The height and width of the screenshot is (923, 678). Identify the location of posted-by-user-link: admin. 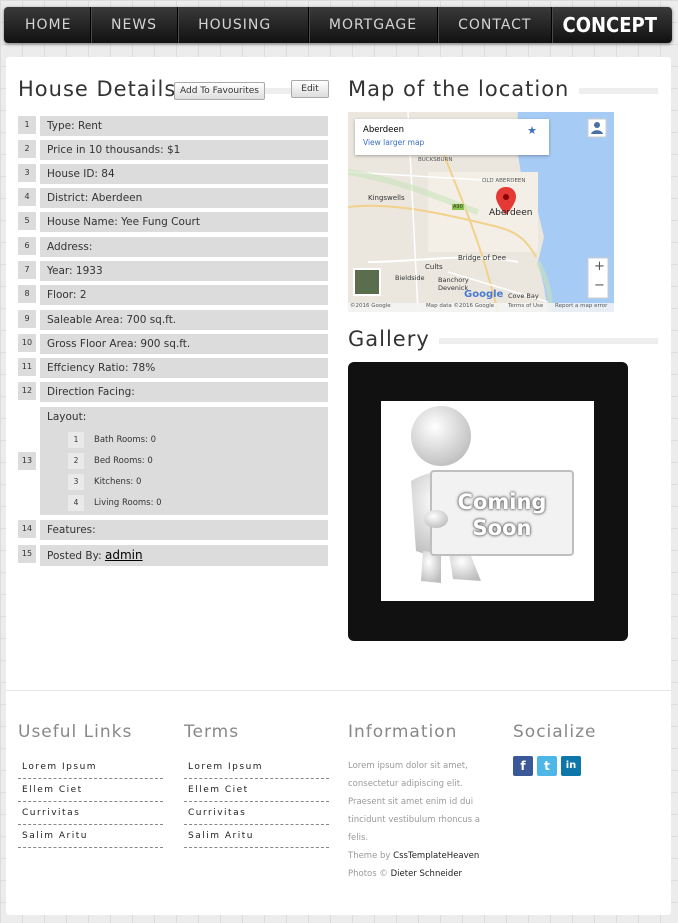
(124, 555).